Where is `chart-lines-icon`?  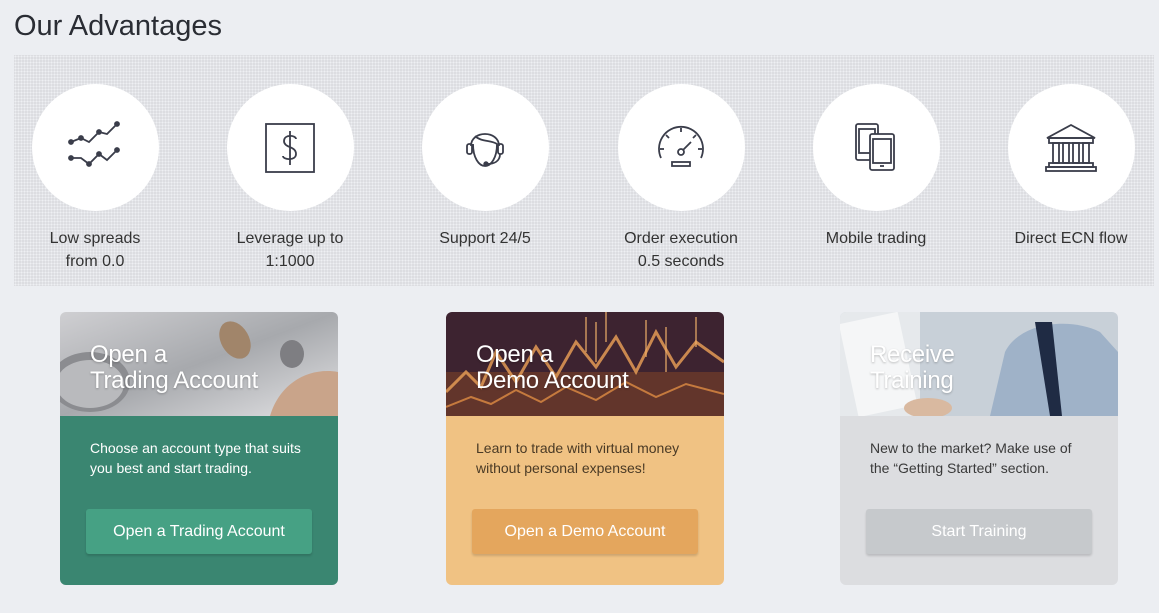
chart-lines-icon is located at coordinates (94, 143).